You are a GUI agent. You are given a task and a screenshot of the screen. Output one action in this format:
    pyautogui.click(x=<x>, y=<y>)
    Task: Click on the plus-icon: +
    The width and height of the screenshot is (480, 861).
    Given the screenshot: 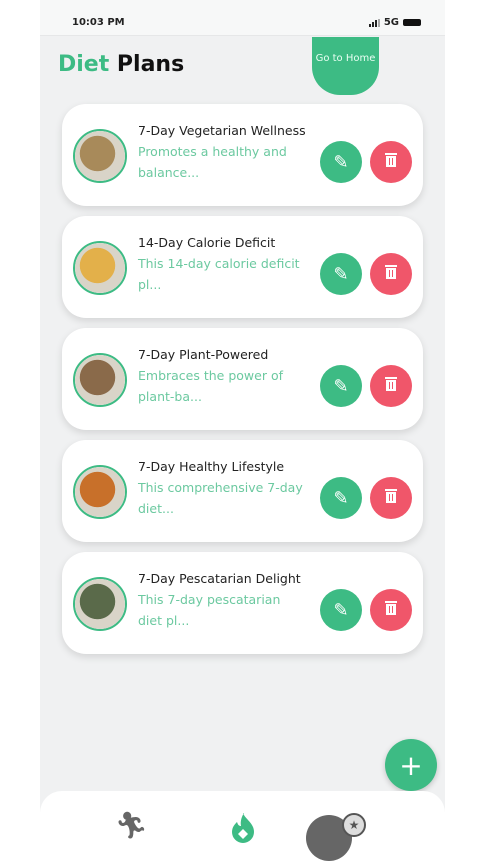 What is the action you would take?
    pyautogui.click(x=411, y=765)
    